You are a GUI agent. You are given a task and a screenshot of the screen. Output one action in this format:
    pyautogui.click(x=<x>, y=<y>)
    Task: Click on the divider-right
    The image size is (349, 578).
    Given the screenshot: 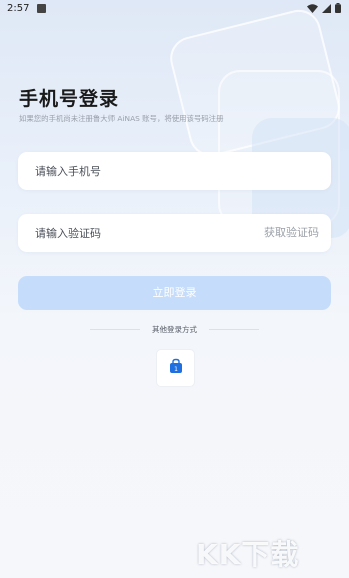 What is the action you would take?
    pyautogui.click(x=234, y=329)
    